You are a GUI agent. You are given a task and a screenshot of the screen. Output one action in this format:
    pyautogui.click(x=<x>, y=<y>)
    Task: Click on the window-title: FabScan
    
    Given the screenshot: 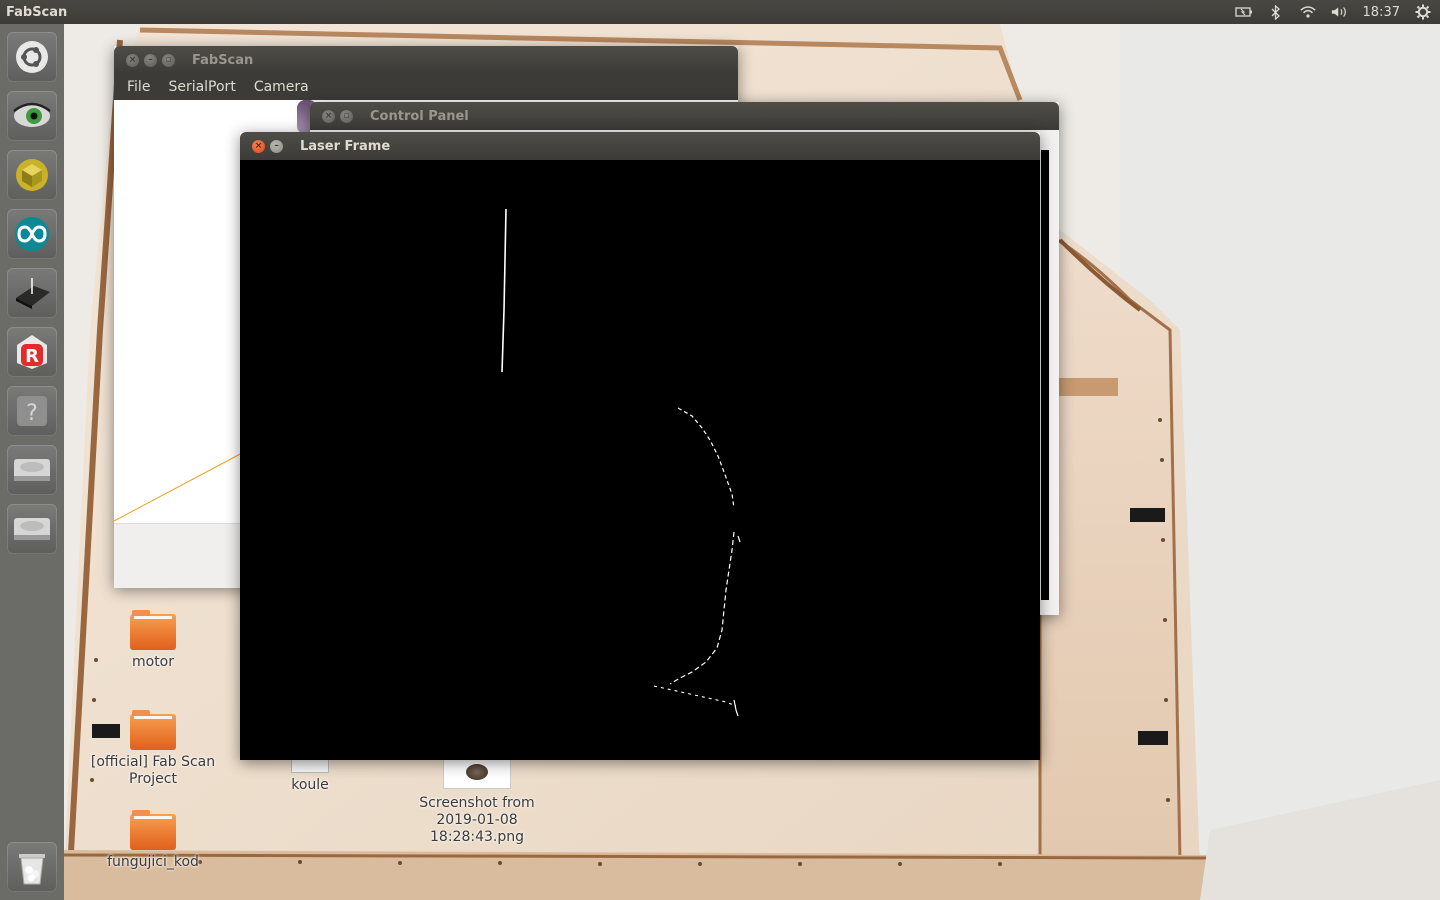 What is the action you would take?
    pyautogui.click(x=223, y=60)
    